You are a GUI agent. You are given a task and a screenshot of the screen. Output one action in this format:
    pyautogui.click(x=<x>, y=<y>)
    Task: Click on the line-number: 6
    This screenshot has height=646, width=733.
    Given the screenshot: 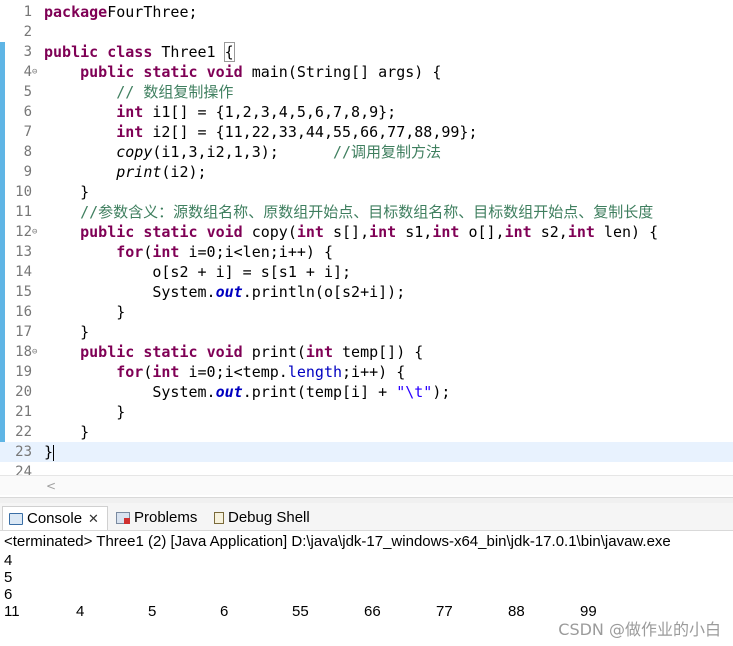 What is the action you would take?
    pyautogui.click(x=27, y=112)
    